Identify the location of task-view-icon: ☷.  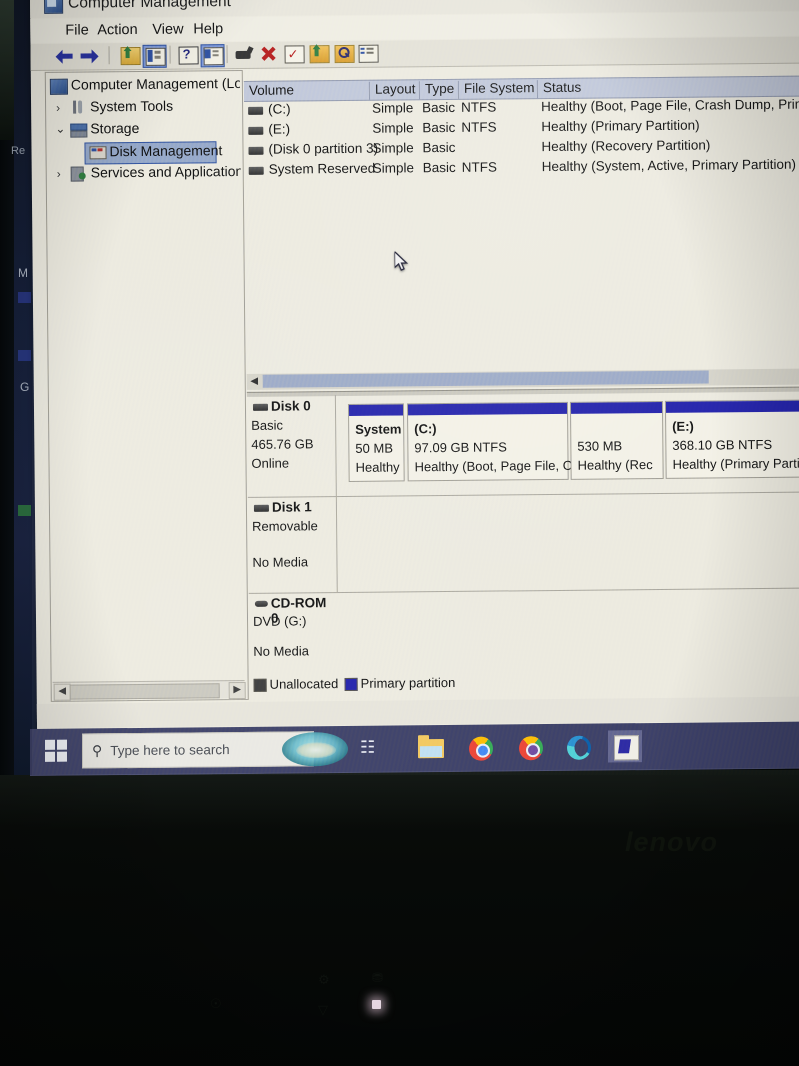
(367, 748).